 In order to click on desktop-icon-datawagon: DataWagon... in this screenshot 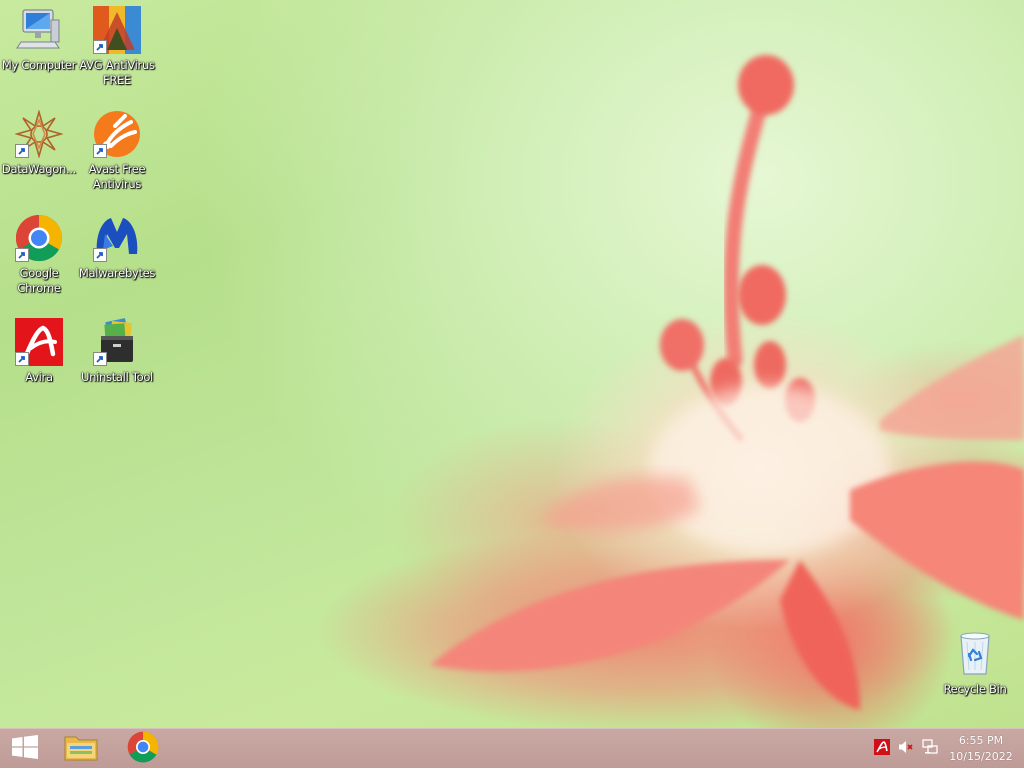, I will do `click(39, 143)`.